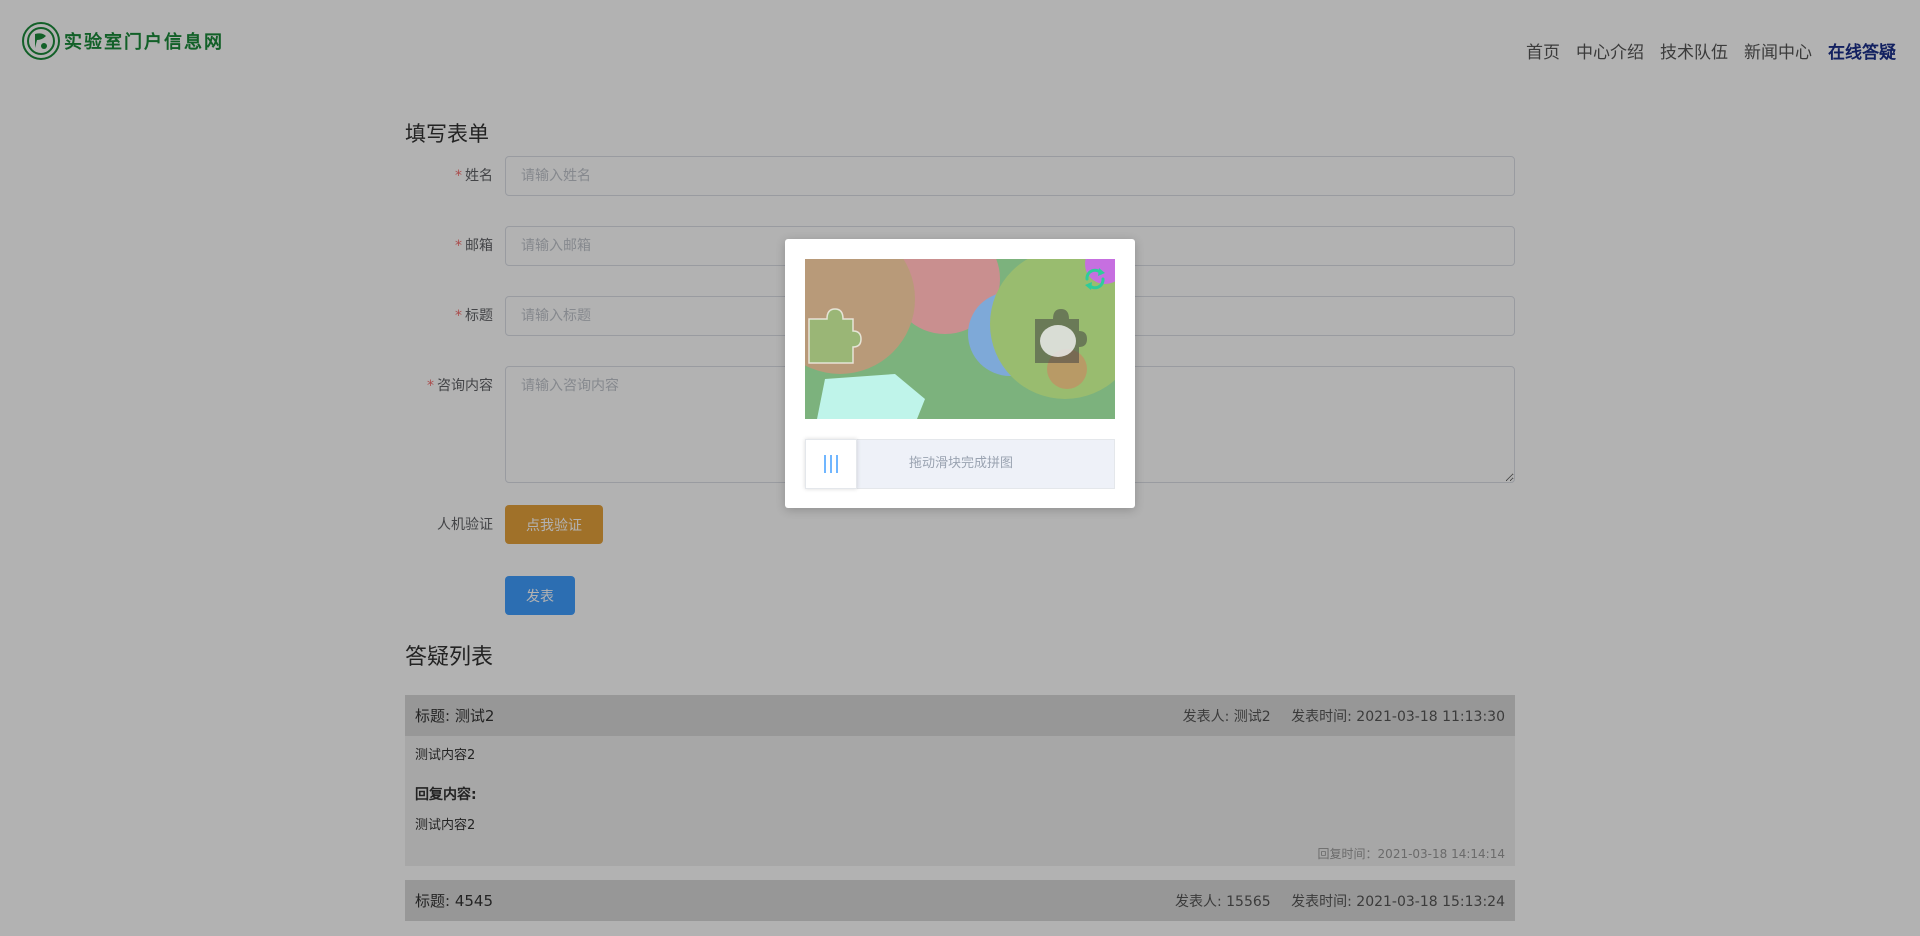 Image resolution: width=1920 pixels, height=936 pixels. I want to click on captcha-puzzle-image, so click(960, 339).